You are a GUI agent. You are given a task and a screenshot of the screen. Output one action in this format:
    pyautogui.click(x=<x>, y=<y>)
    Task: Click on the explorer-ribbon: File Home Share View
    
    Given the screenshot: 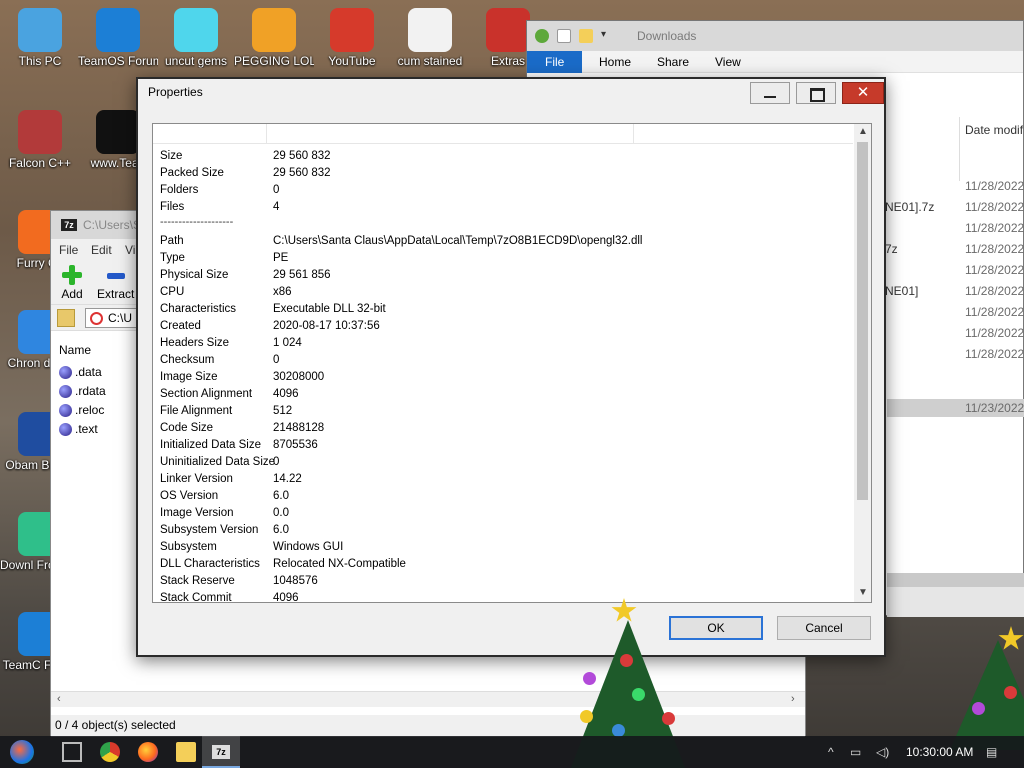 What is the action you would take?
    pyautogui.click(x=775, y=62)
    